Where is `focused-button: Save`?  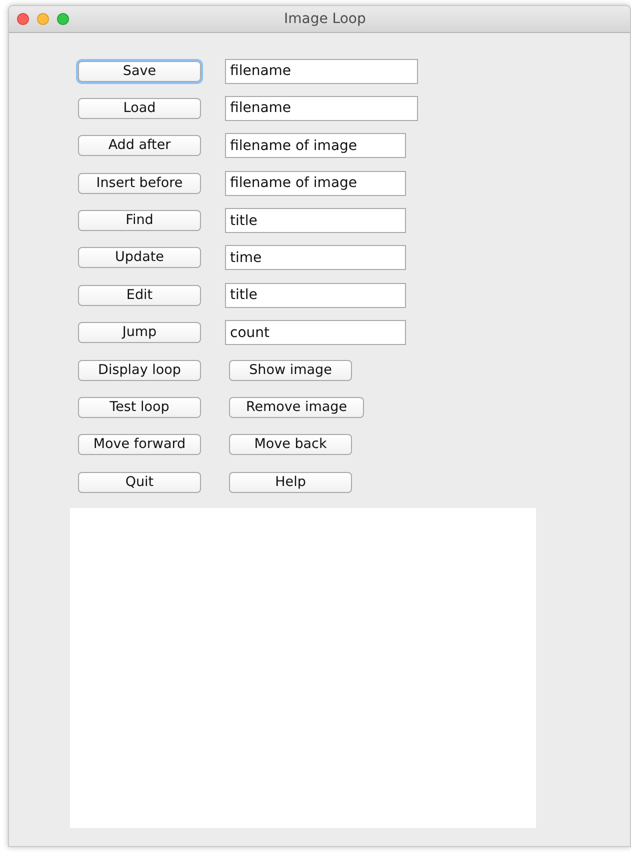
focused-button: Save is located at coordinates (139, 71).